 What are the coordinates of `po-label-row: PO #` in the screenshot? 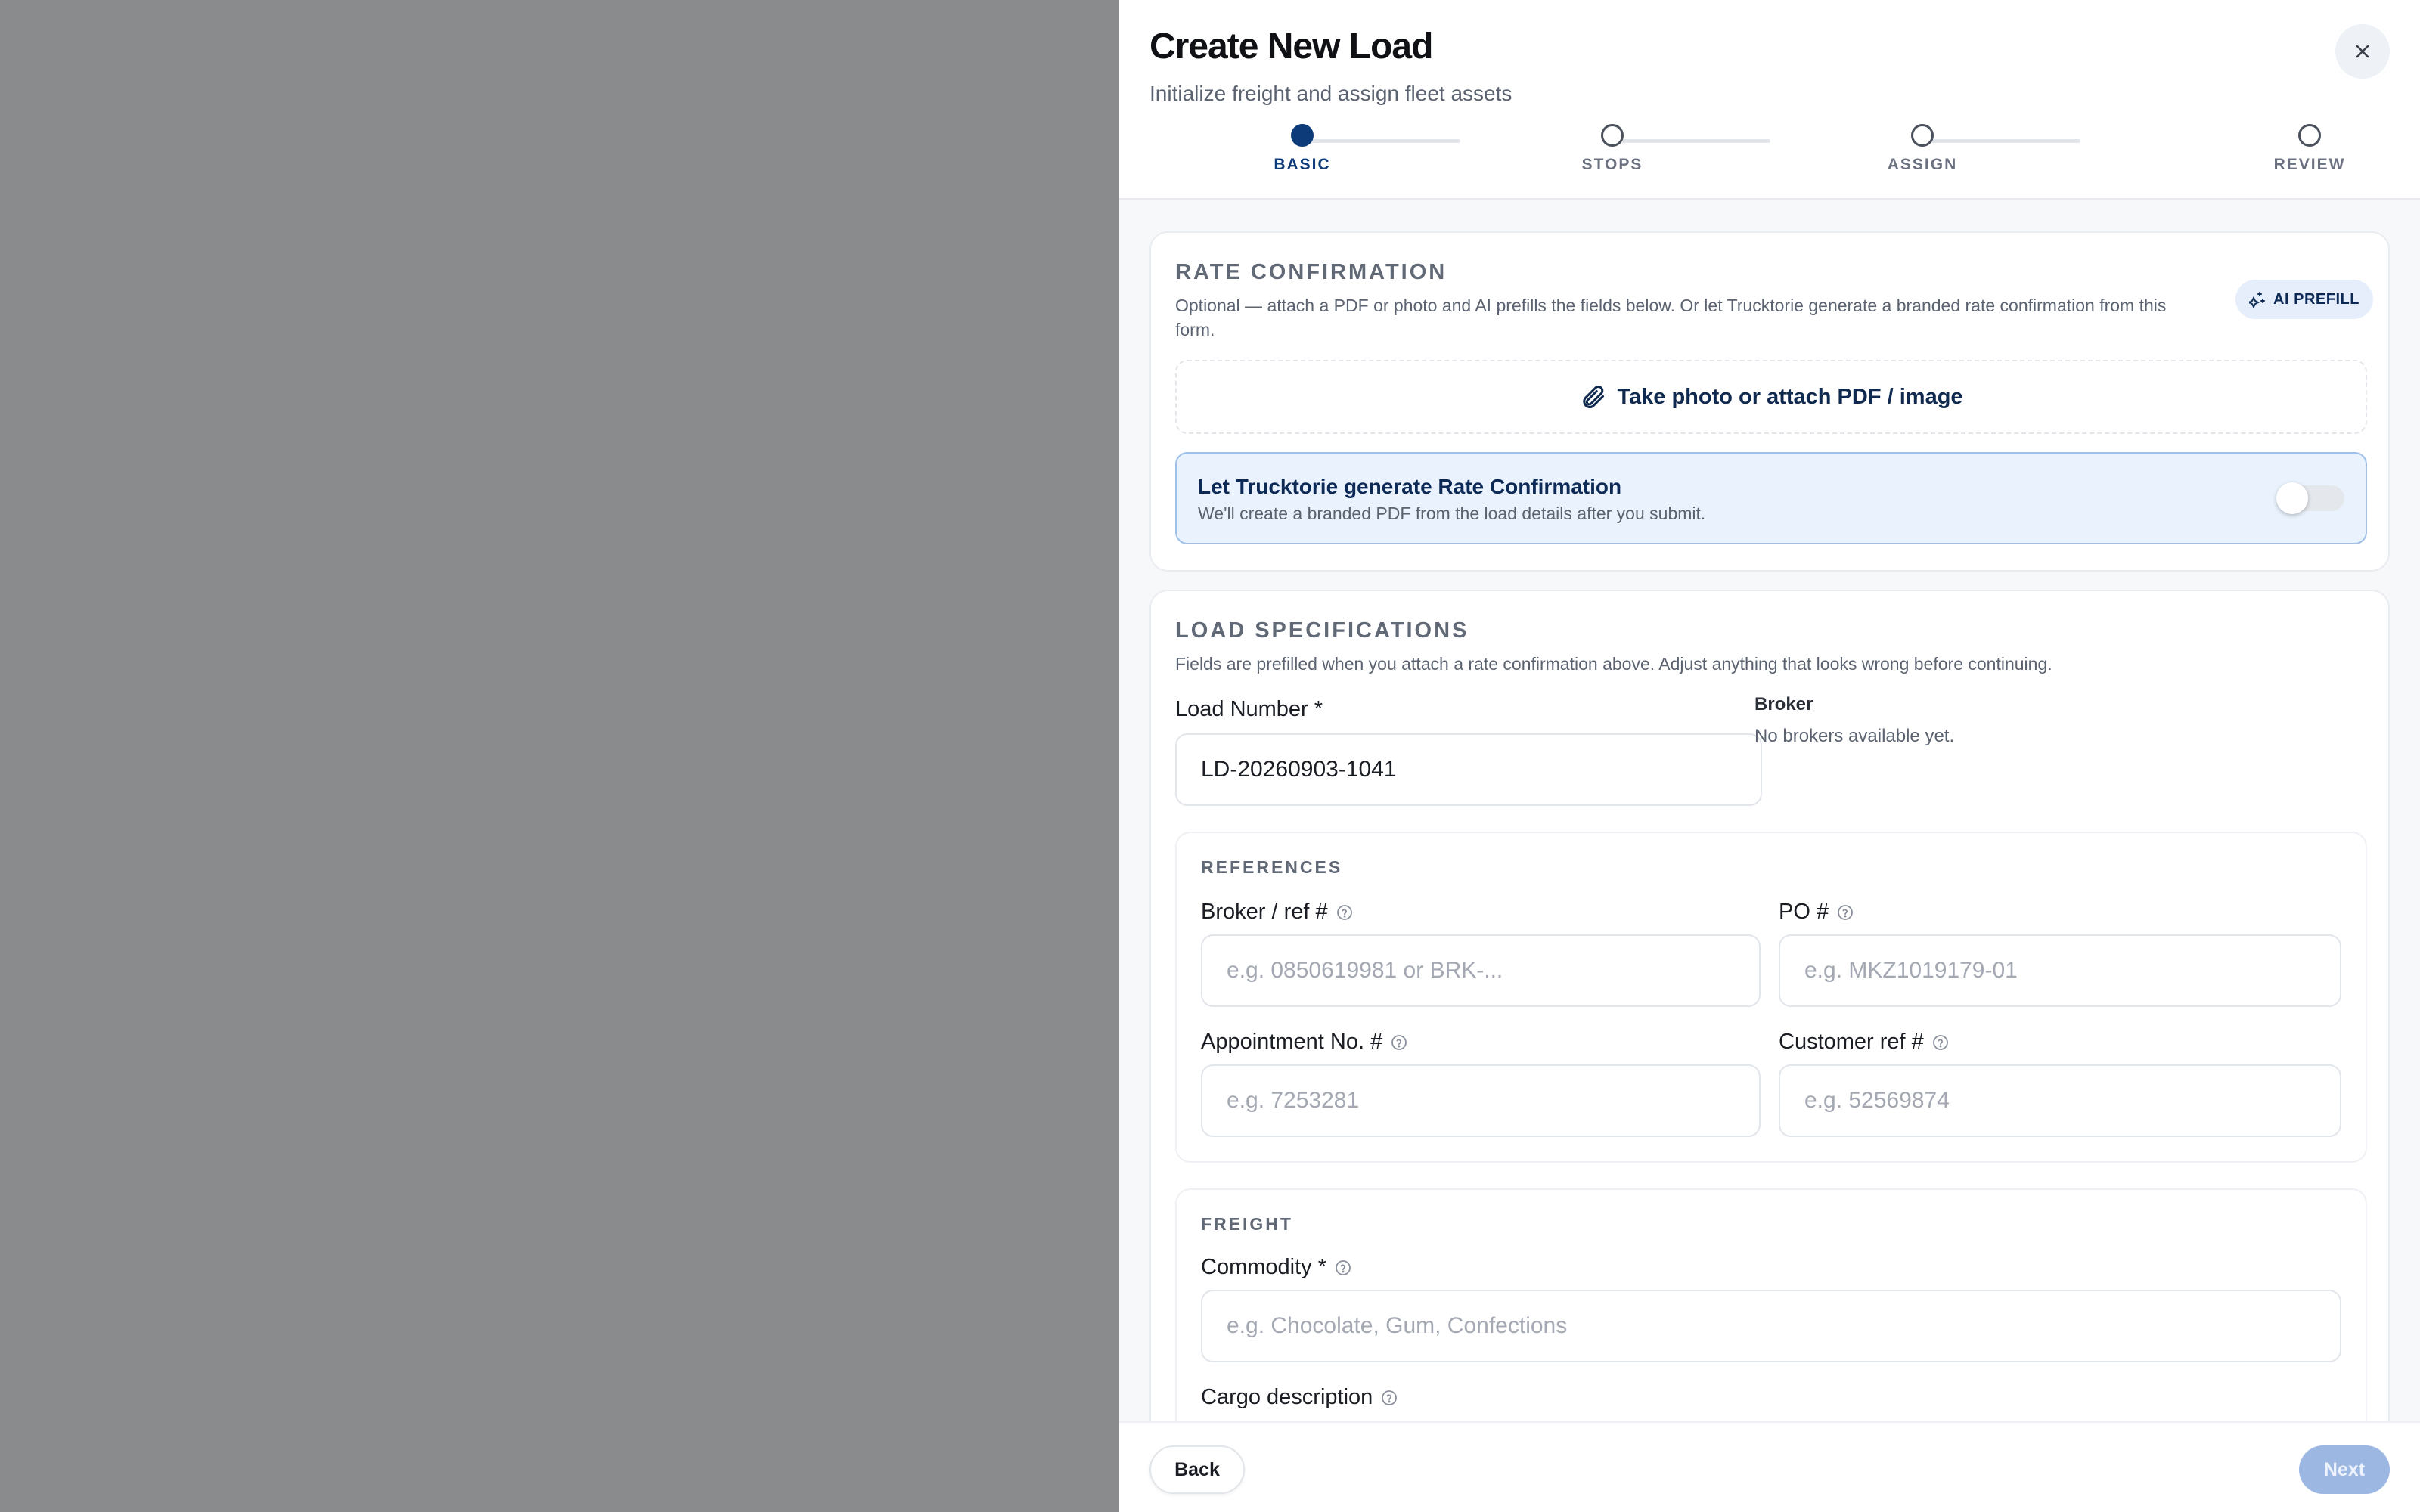 It's located at (1816, 913).